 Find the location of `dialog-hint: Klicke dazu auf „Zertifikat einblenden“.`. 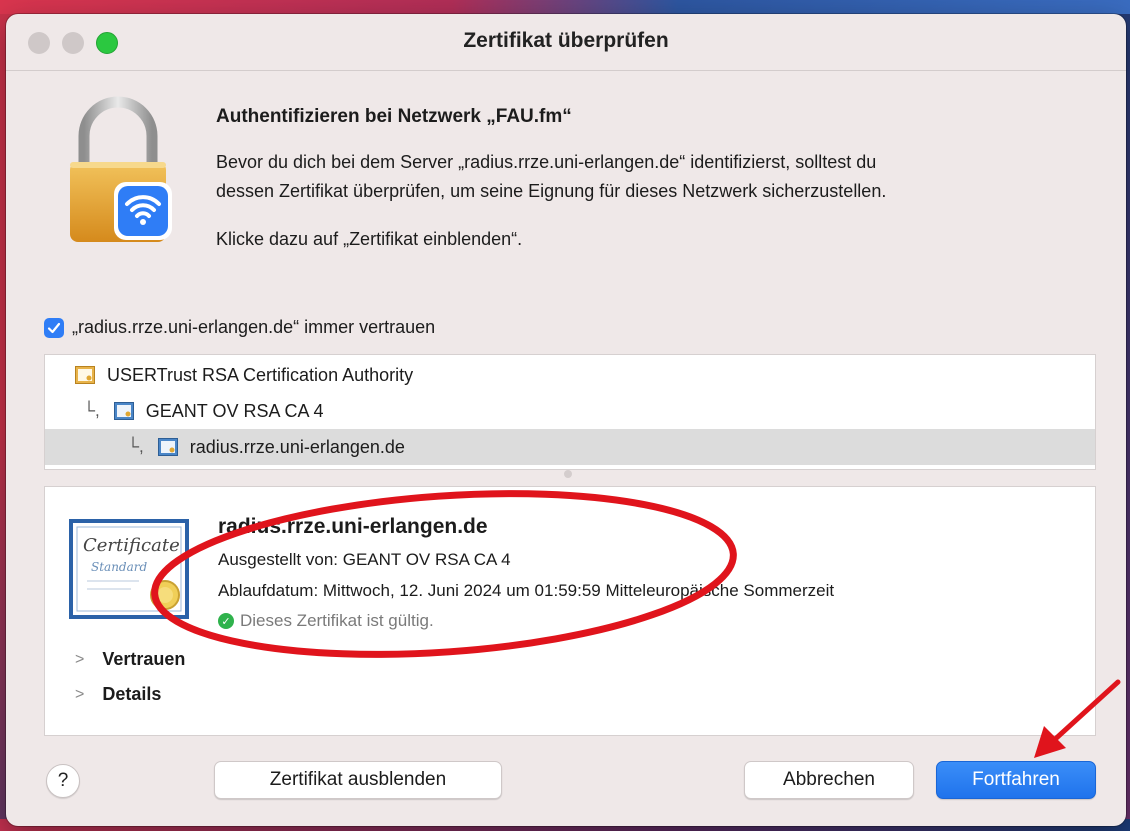

dialog-hint: Klicke dazu auf „Zertifikat einblenden“. is located at coordinates (369, 239).